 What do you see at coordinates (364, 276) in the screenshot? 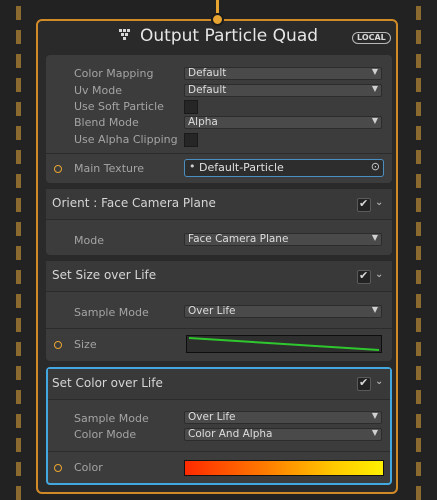
I see `set-size-enable-checkbox` at bounding box center [364, 276].